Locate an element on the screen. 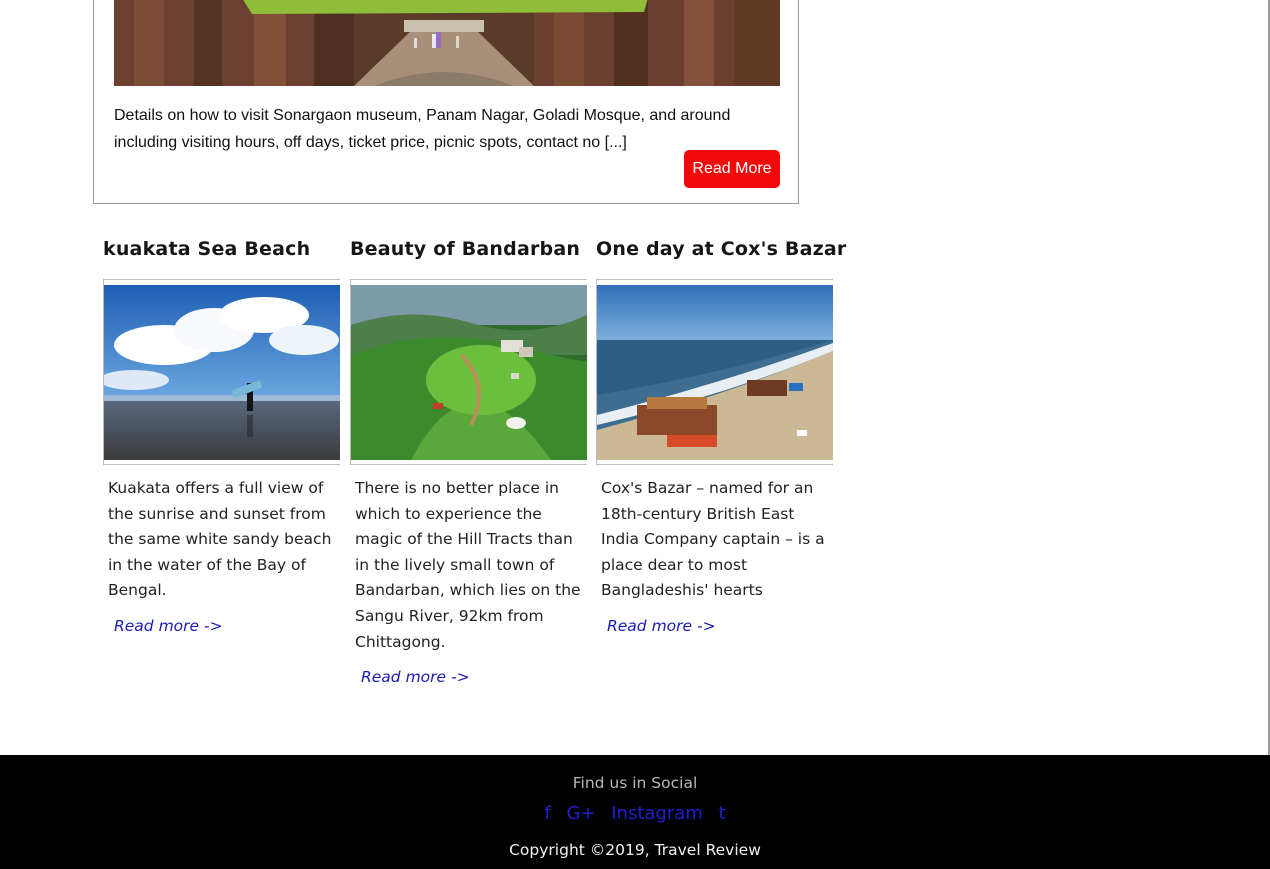  post-title: kuakata Sea Beach is located at coordinates (206, 249).